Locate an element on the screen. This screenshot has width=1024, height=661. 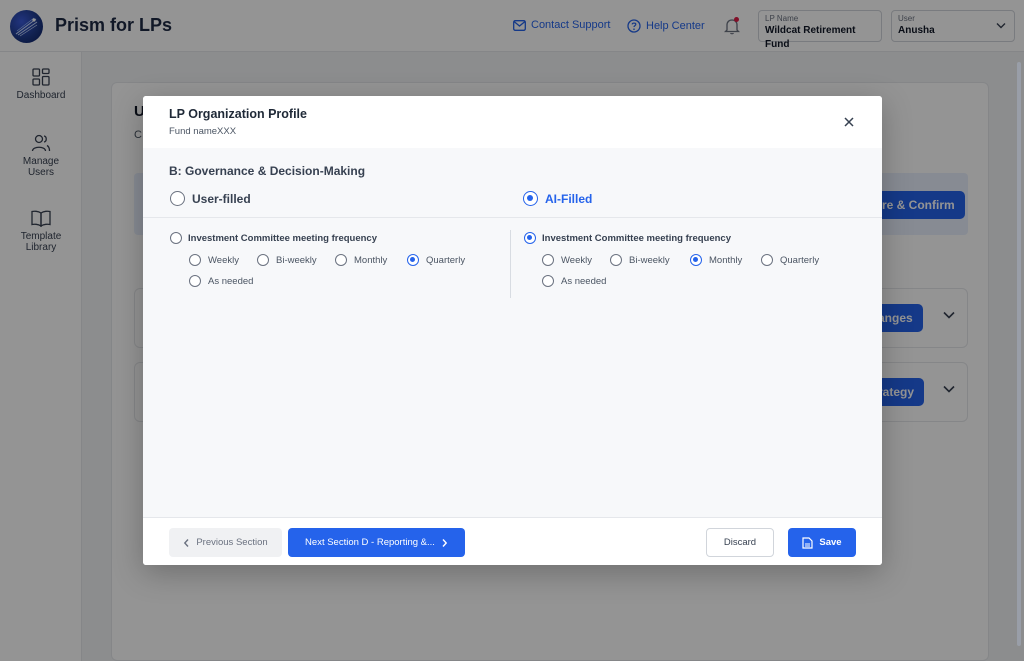
left-option-as-needed: As needed is located at coordinates (221, 281).